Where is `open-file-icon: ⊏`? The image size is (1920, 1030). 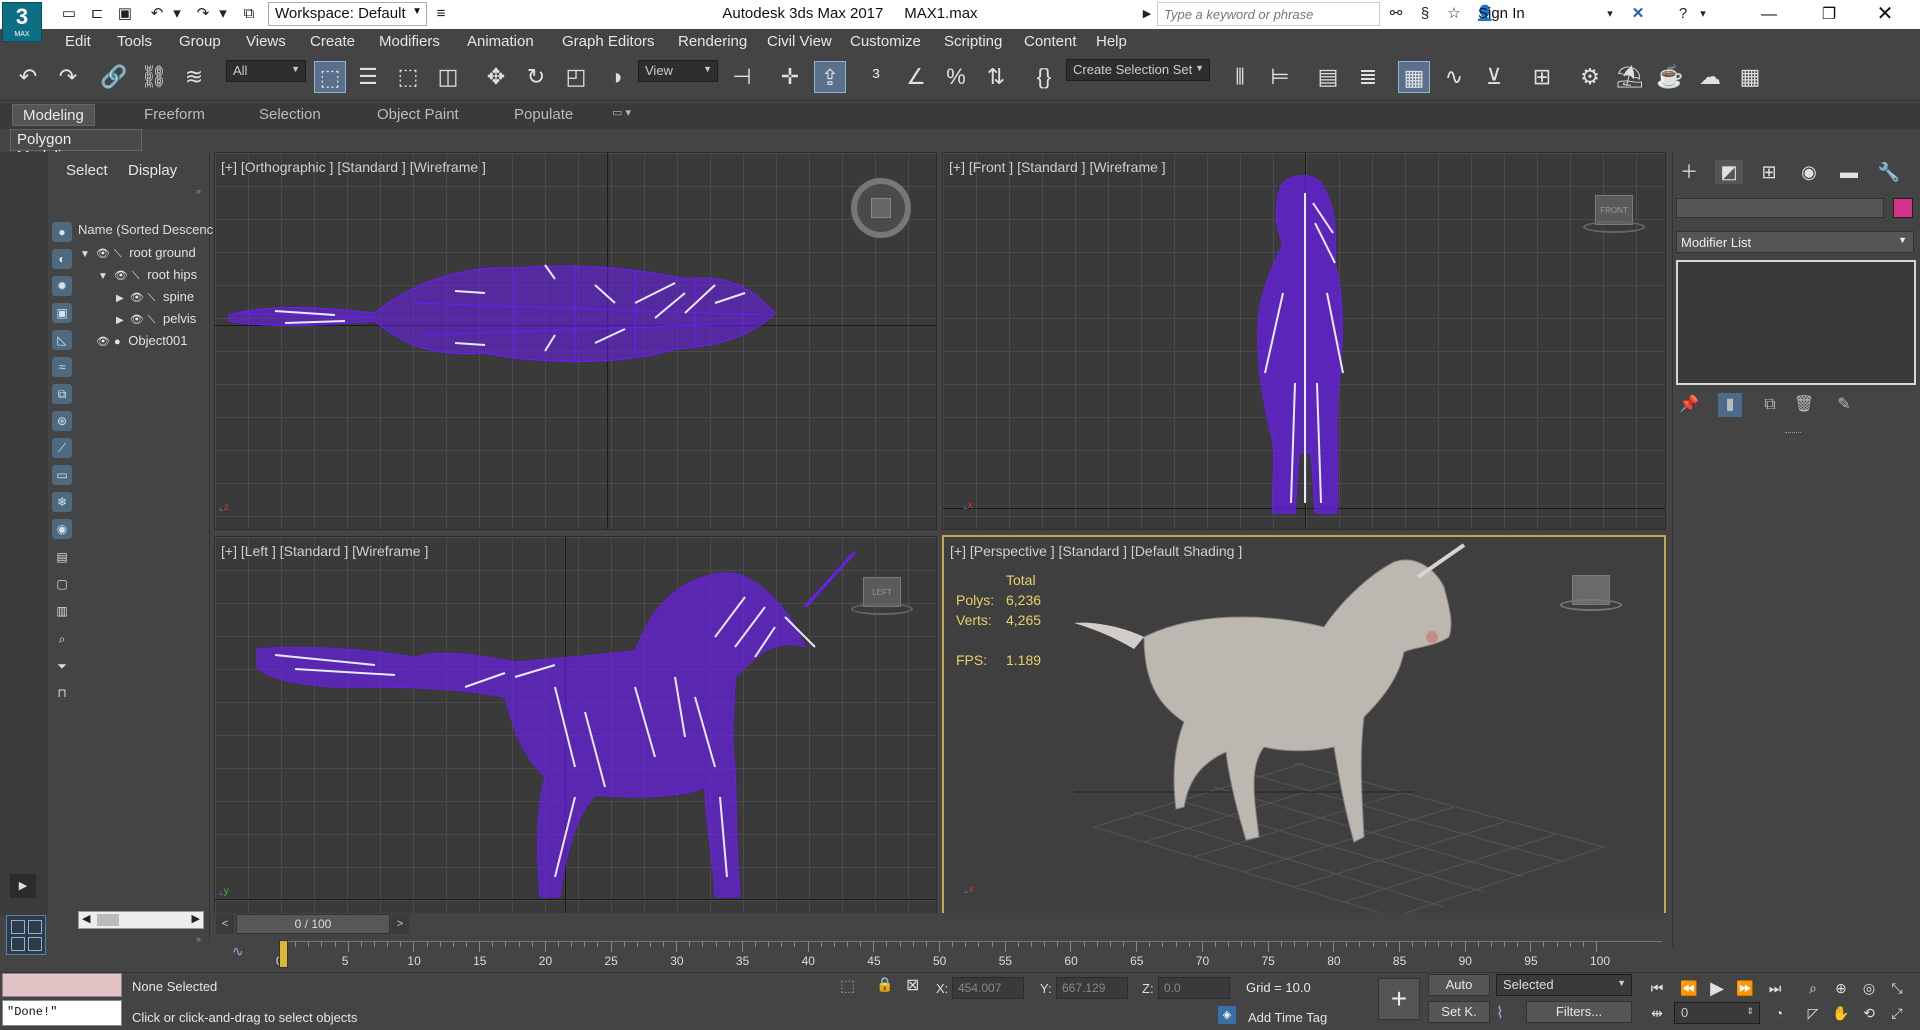 open-file-icon: ⊏ is located at coordinates (97, 14).